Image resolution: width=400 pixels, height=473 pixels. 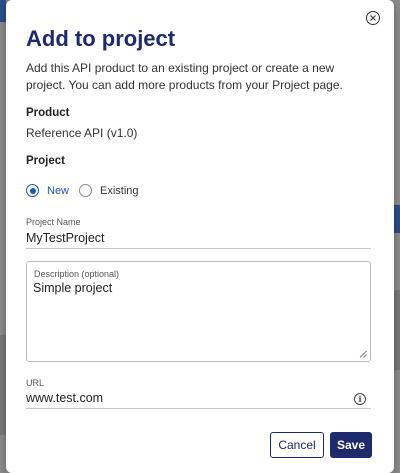 What do you see at coordinates (360, 399) in the screenshot?
I see `info-icon: i` at bounding box center [360, 399].